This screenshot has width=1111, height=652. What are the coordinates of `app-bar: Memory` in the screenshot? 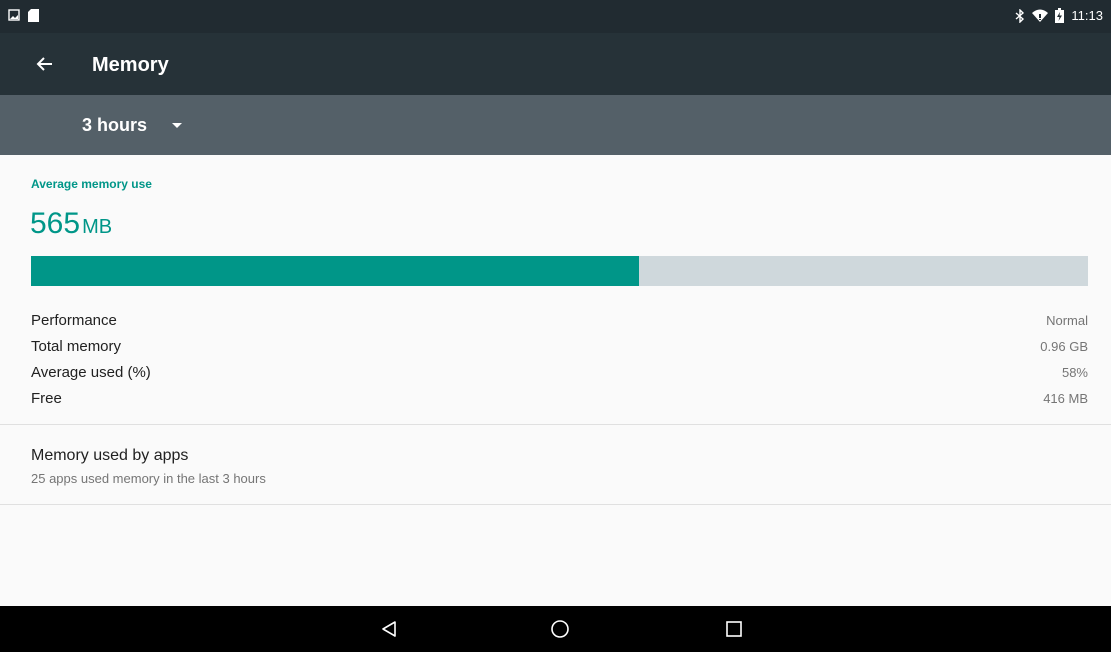 It's located at (555, 64).